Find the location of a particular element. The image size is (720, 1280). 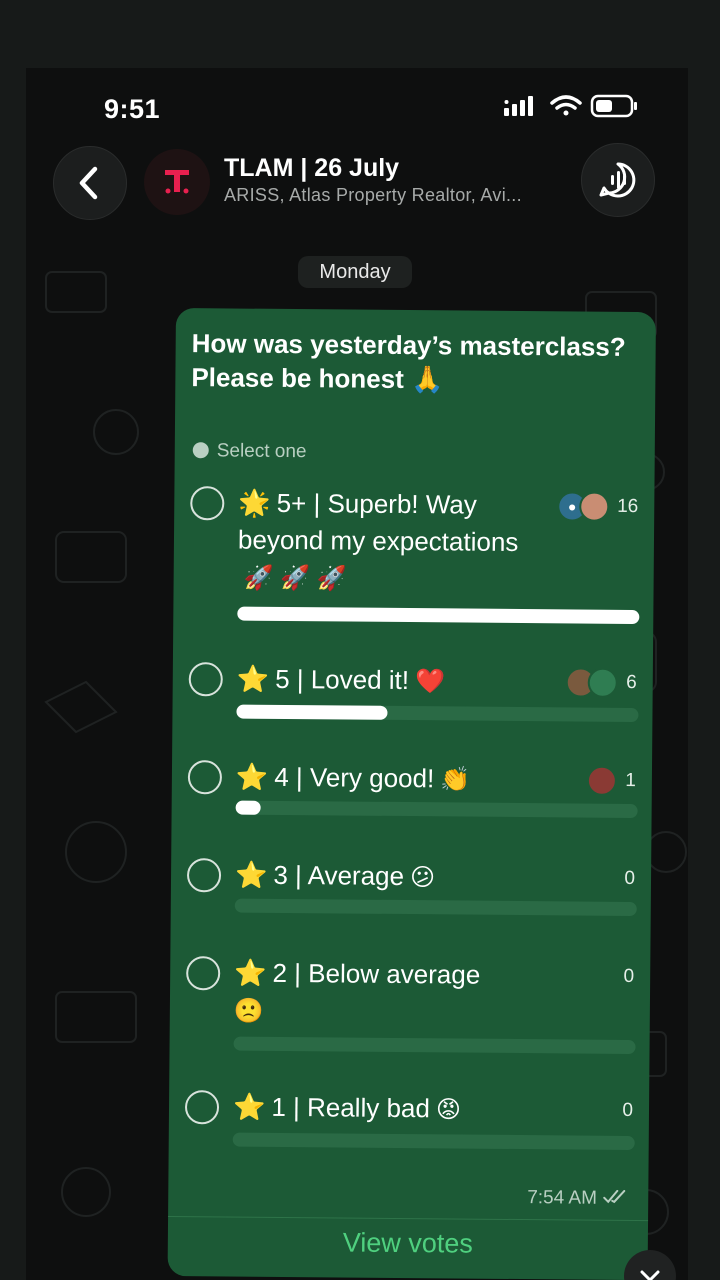

clapping-emoji: 👏 is located at coordinates (455, 780).